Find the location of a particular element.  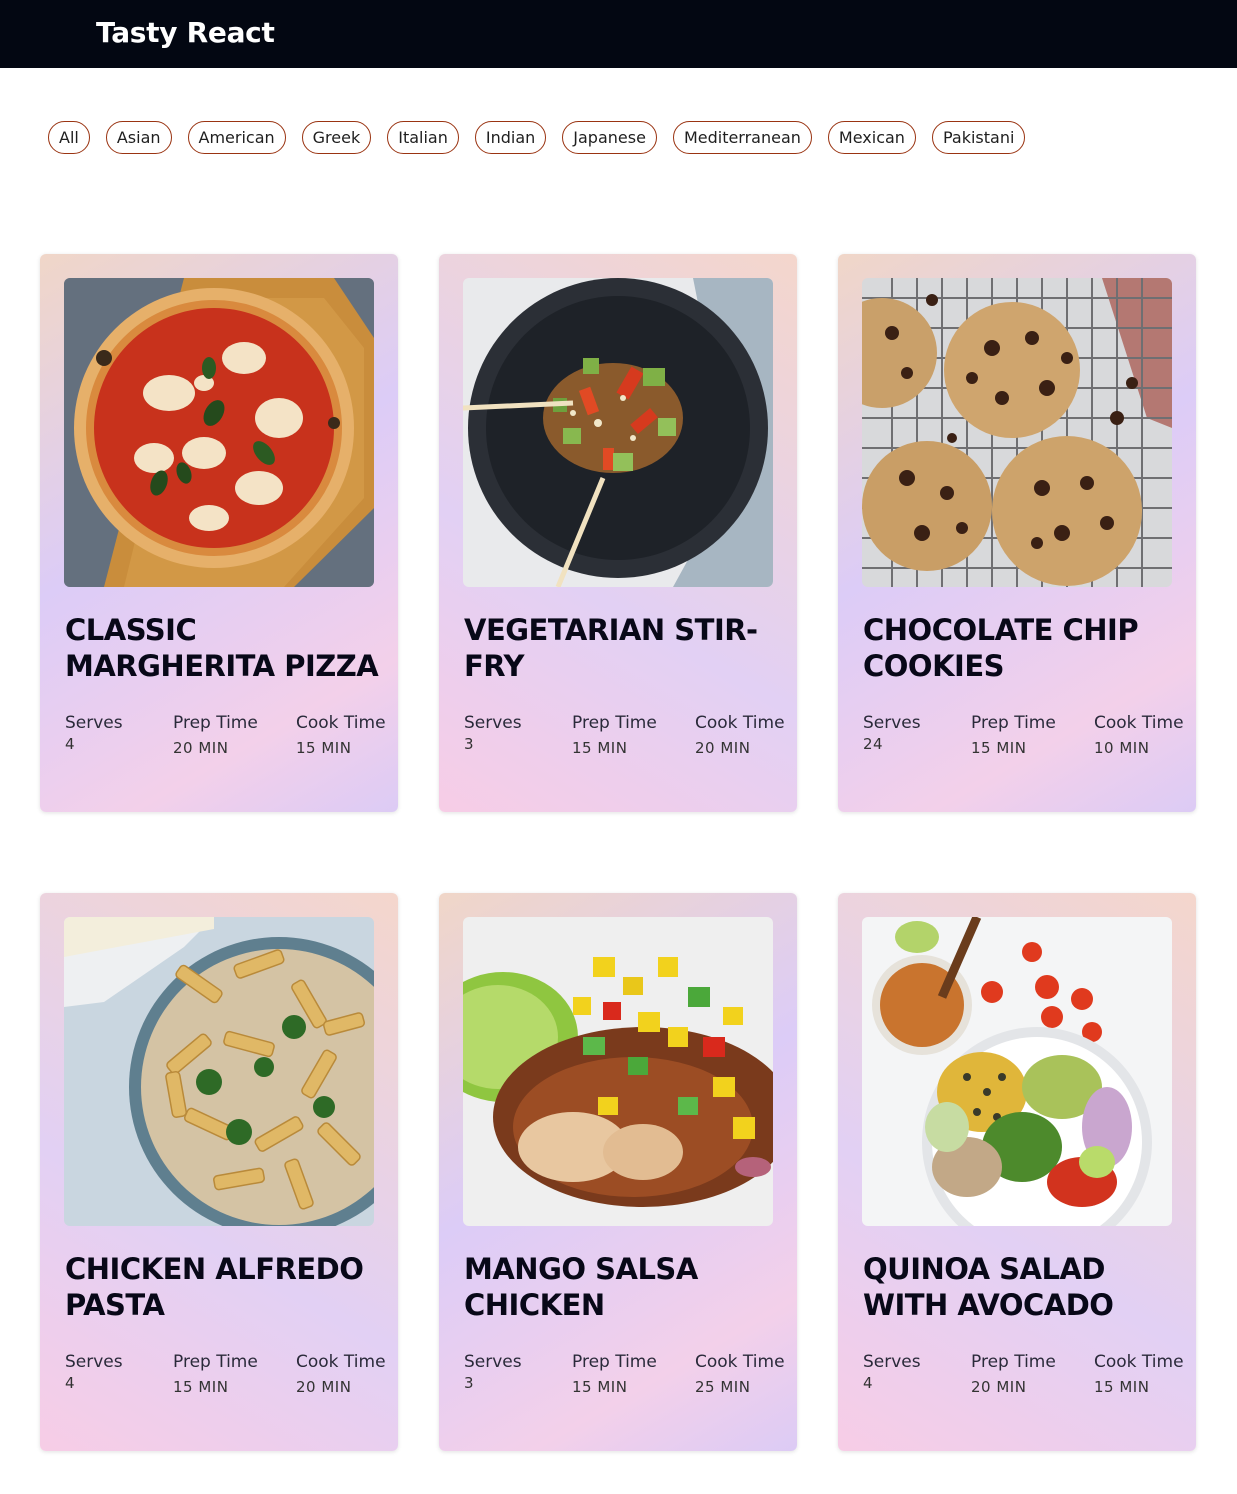

filter-chip-all: All is located at coordinates (69, 137).